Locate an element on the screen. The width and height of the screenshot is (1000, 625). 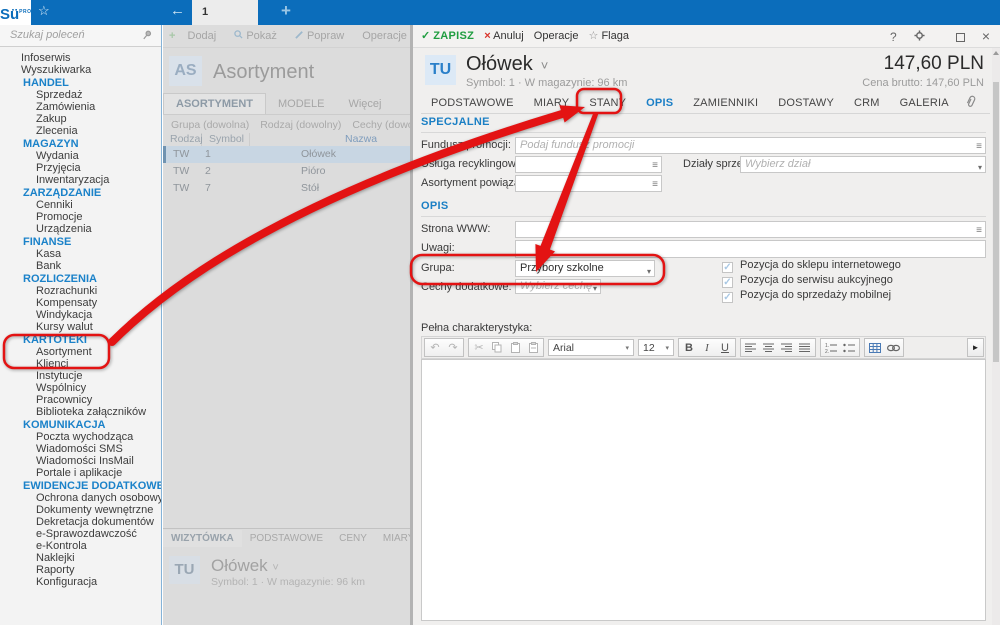
maximize-button is located at coordinates (953, 37).